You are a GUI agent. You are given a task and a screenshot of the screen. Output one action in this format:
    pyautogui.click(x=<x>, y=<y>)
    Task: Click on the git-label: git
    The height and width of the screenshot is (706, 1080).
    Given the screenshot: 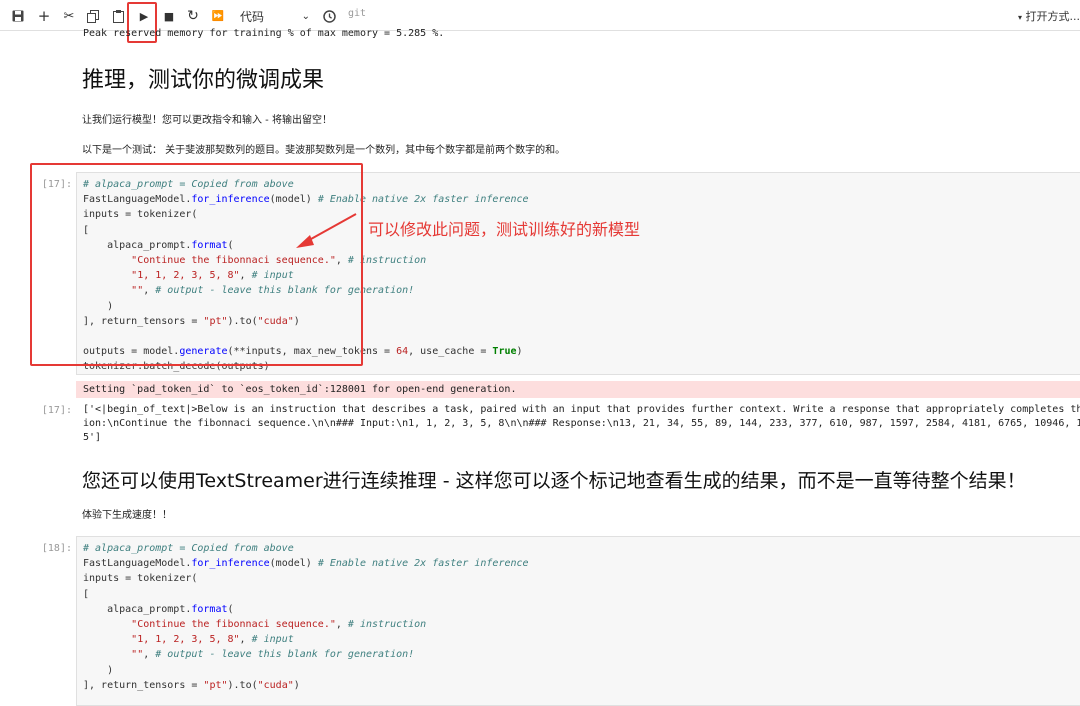 What is the action you would take?
    pyautogui.click(x=357, y=13)
    